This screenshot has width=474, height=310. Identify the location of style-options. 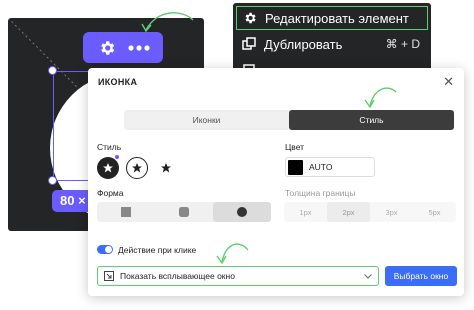
(137, 168).